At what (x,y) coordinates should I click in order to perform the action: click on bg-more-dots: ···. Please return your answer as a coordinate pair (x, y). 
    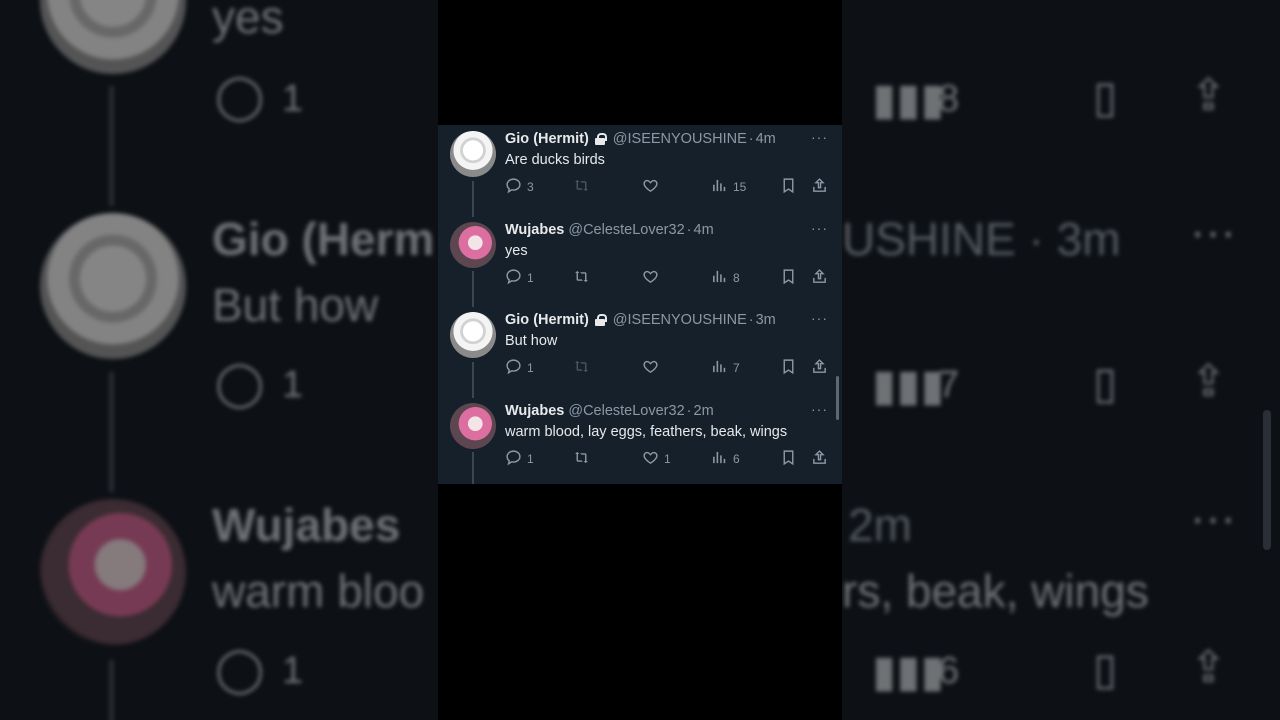
    Looking at the image, I should click on (1213, 231).